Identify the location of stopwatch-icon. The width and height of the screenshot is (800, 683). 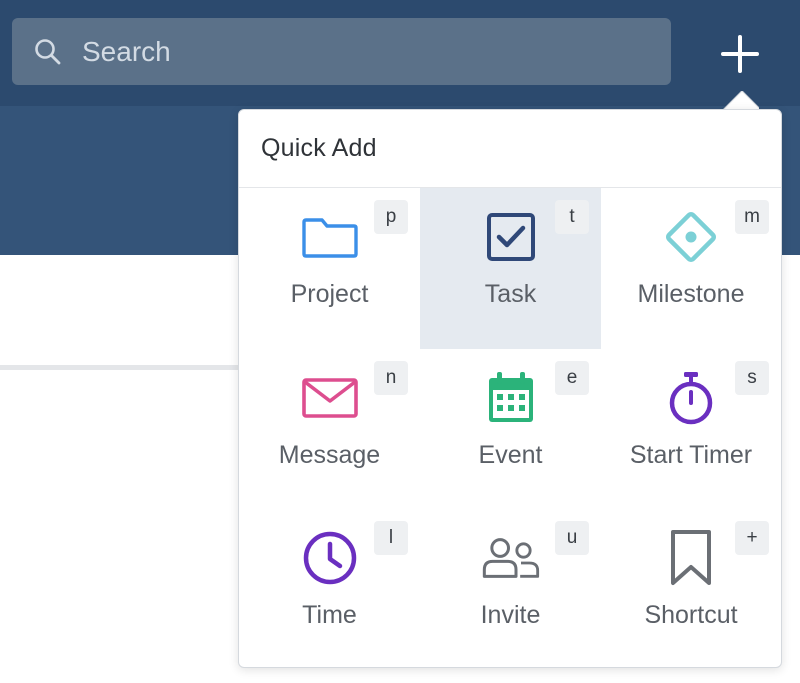
(691, 398).